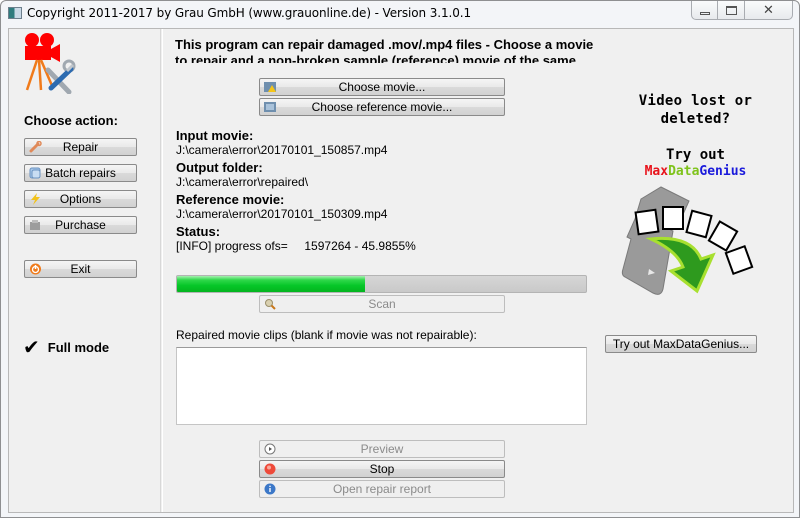 The width and height of the screenshot is (800, 518). Describe the element at coordinates (695, 119) in the screenshot. I see `promo-question-line2: deleted?` at that location.